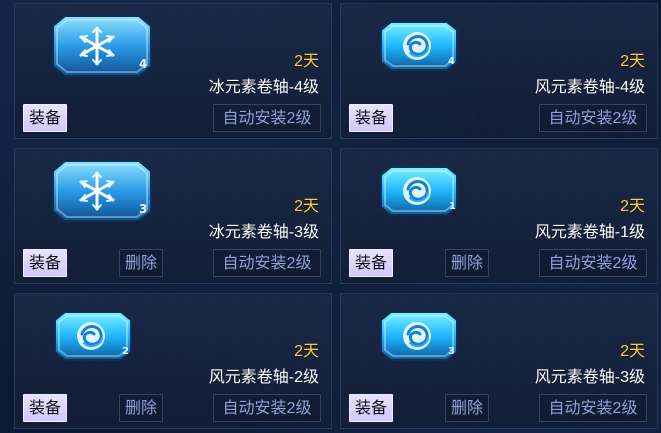  Describe the element at coordinates (263, 232) in the screenshot. I see `item-name: 冰元素卷轴-3级` at that location.